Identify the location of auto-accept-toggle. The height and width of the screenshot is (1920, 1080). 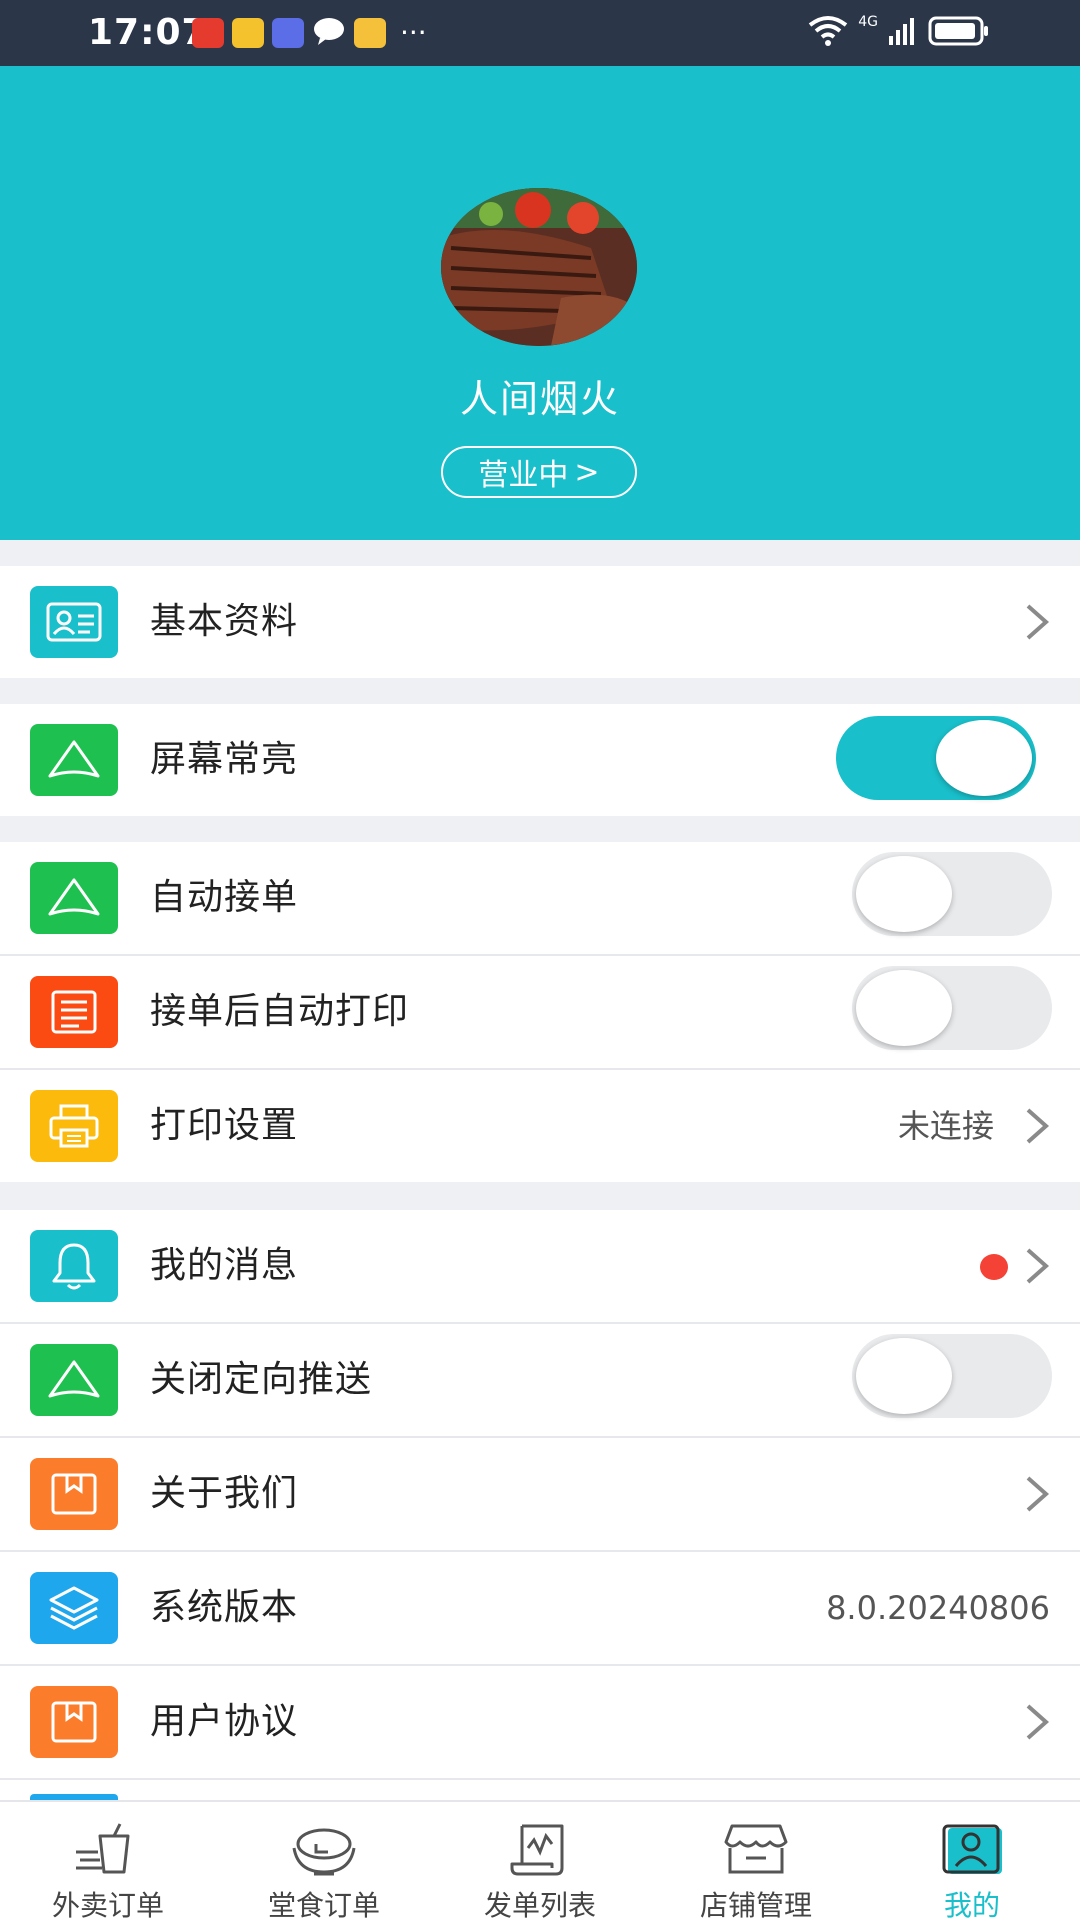
(952, 894).